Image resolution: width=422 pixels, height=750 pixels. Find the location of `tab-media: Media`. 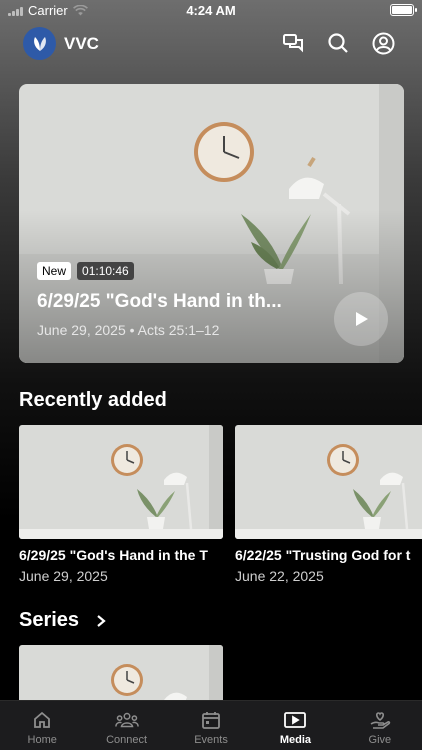

tab-media: Media is located at coordinates (295, 725).